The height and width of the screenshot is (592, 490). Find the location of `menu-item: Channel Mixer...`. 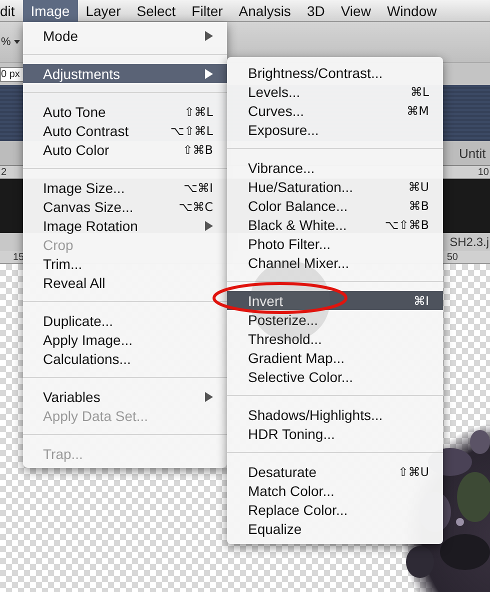

menu-item: Channel Mixer... is located at coordinates (335, 262).